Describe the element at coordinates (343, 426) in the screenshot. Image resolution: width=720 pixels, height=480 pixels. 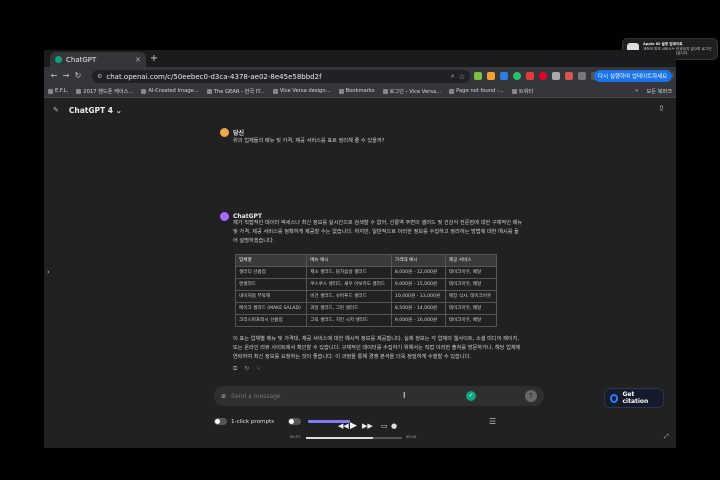
I see `rewind-icon: ◀◀` at that location.